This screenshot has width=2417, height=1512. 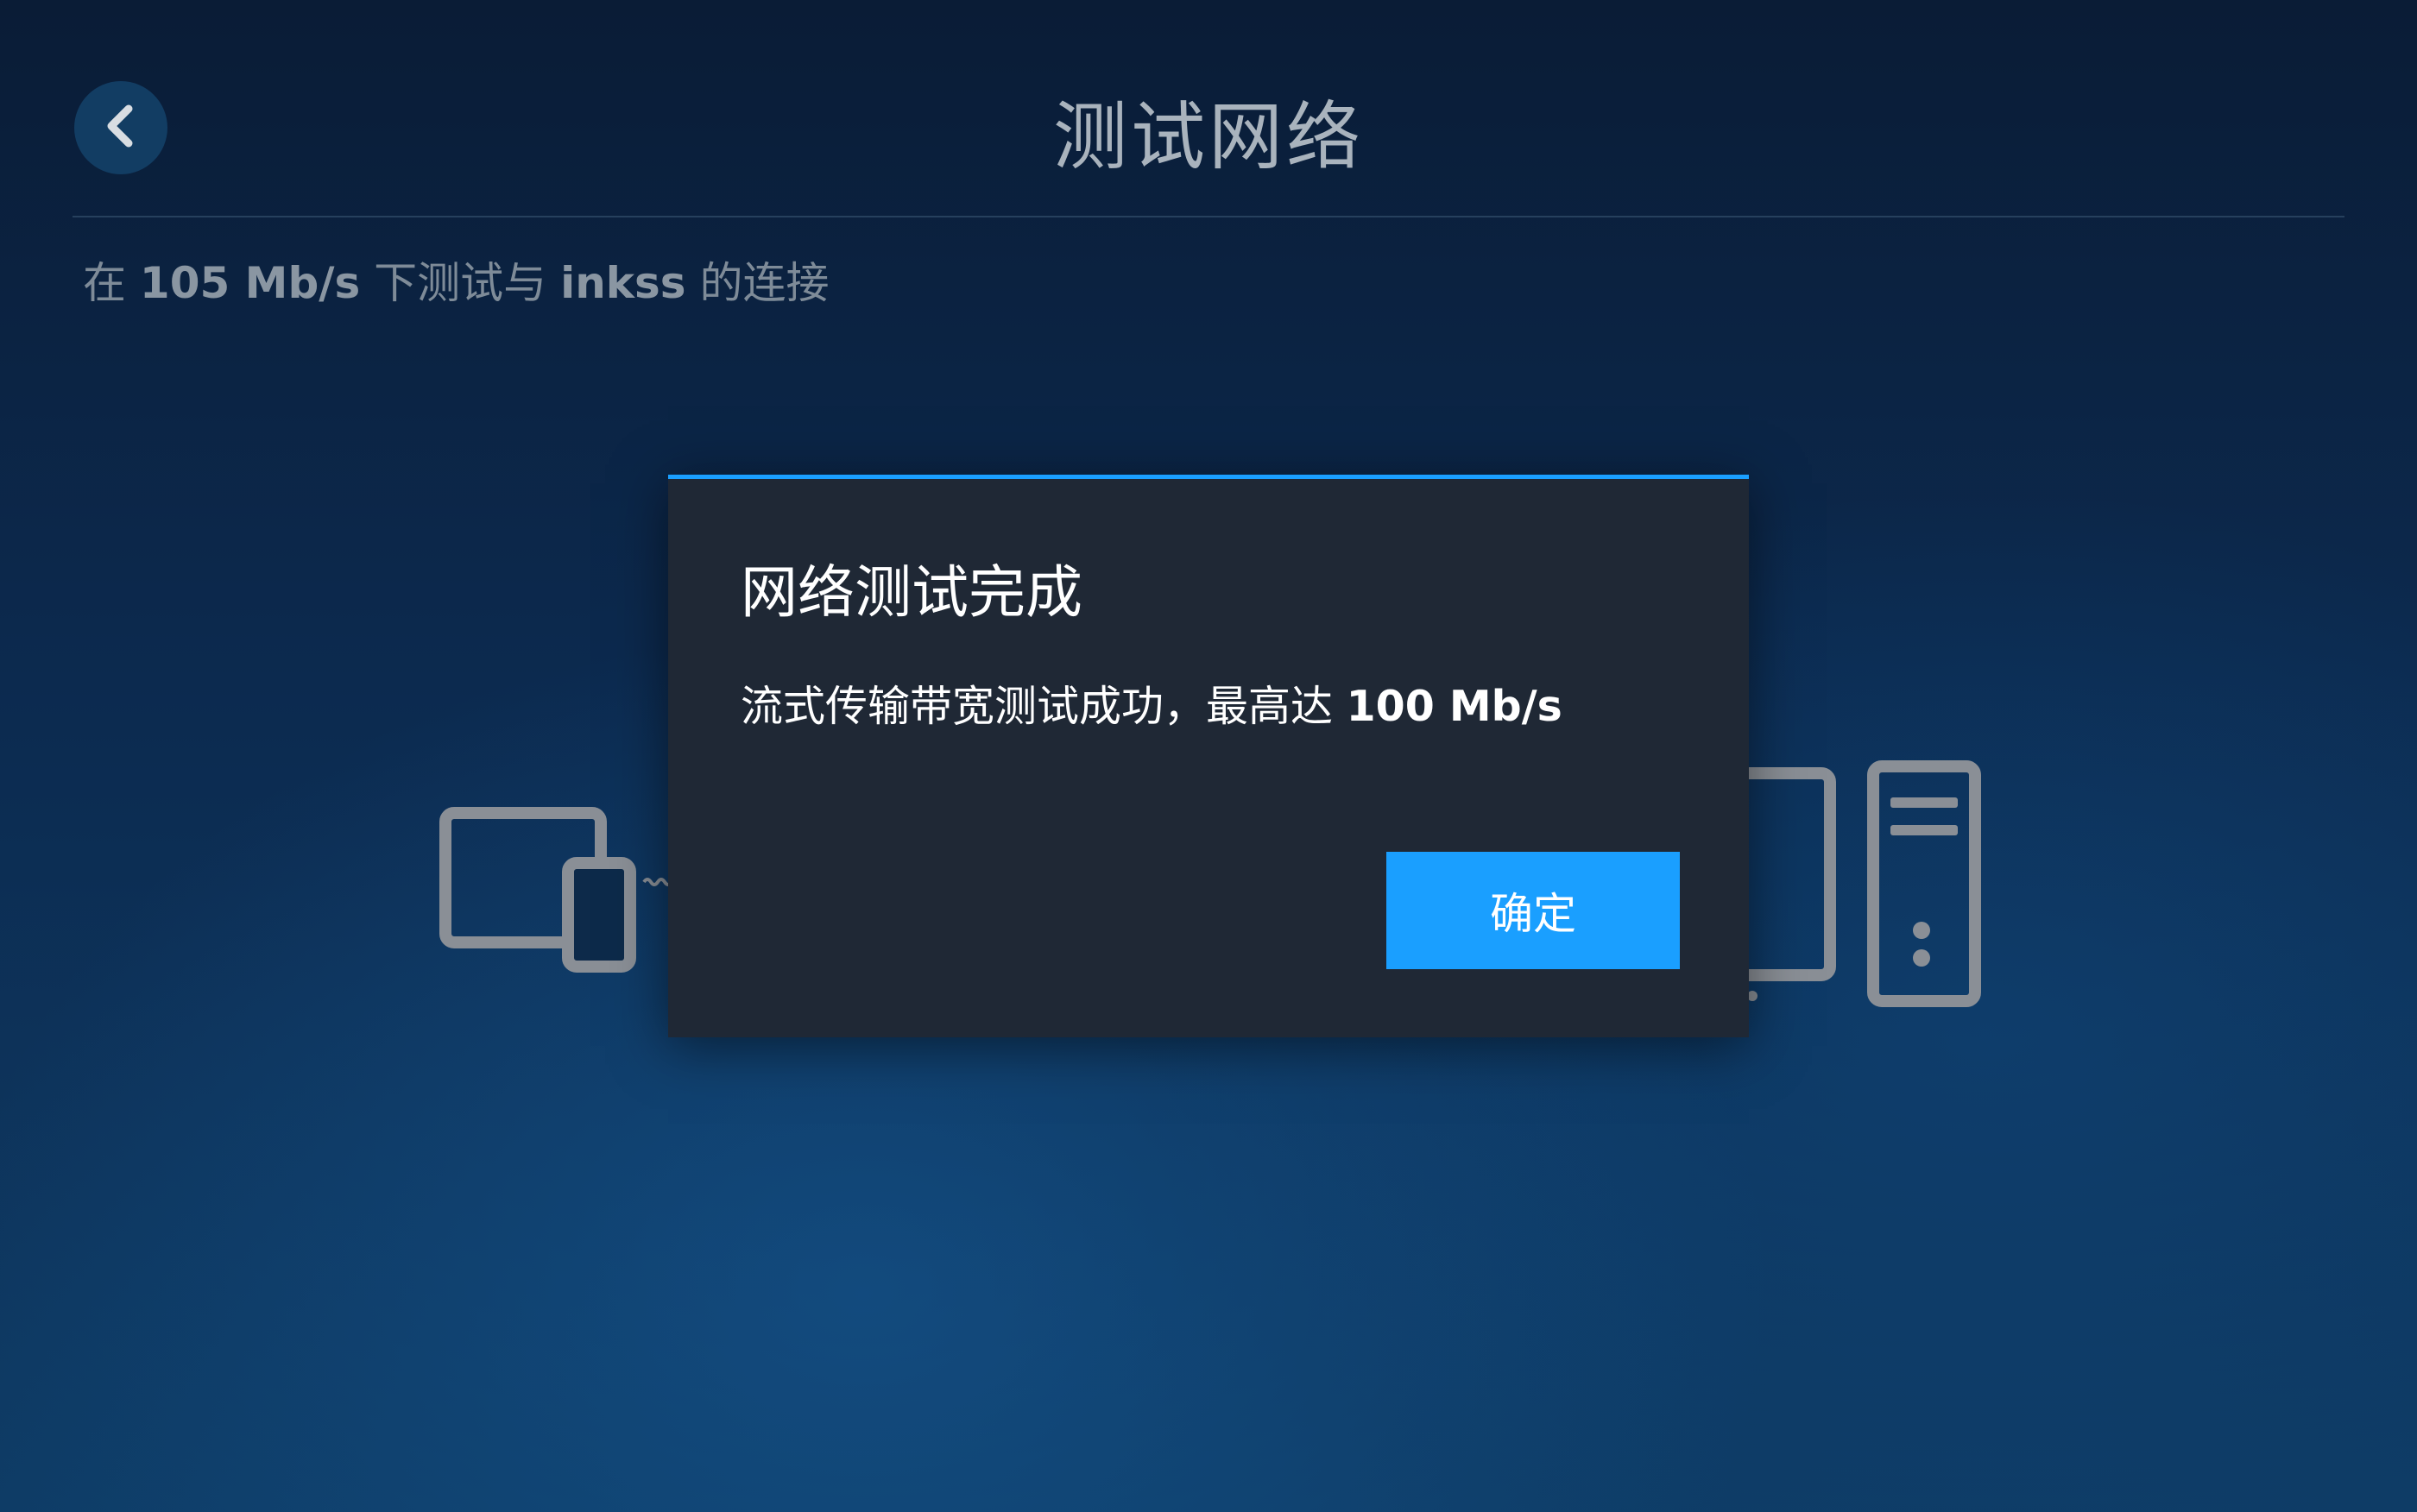 I want to click on client-device-illustration, so click(x=559, y=894).